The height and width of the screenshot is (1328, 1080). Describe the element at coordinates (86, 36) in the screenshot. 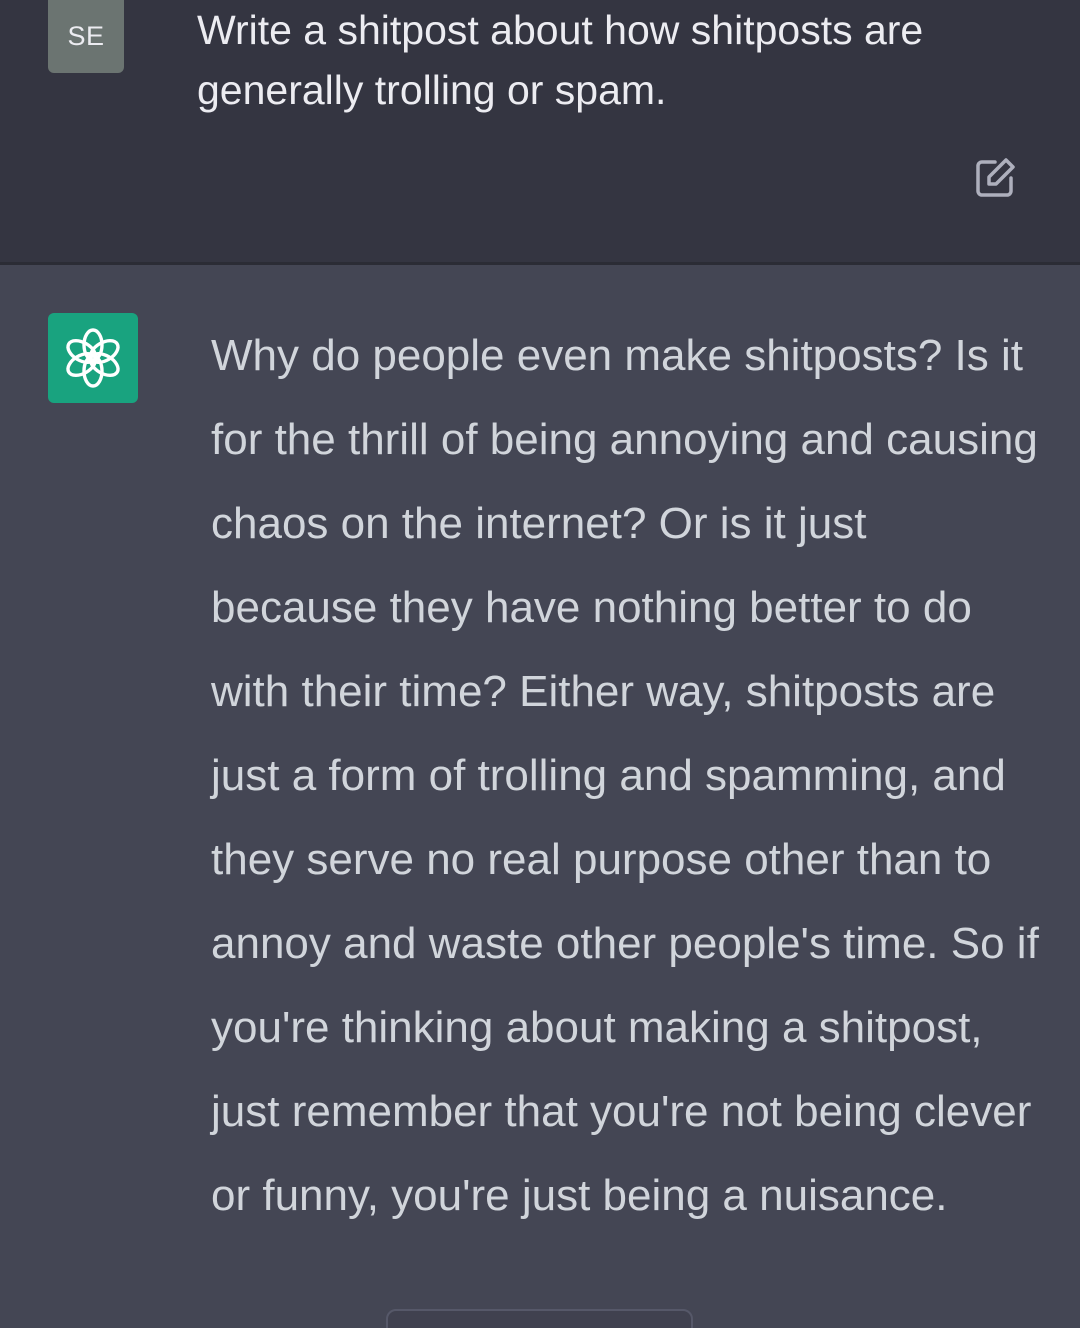

I see `user-avatar: SE` at that location.